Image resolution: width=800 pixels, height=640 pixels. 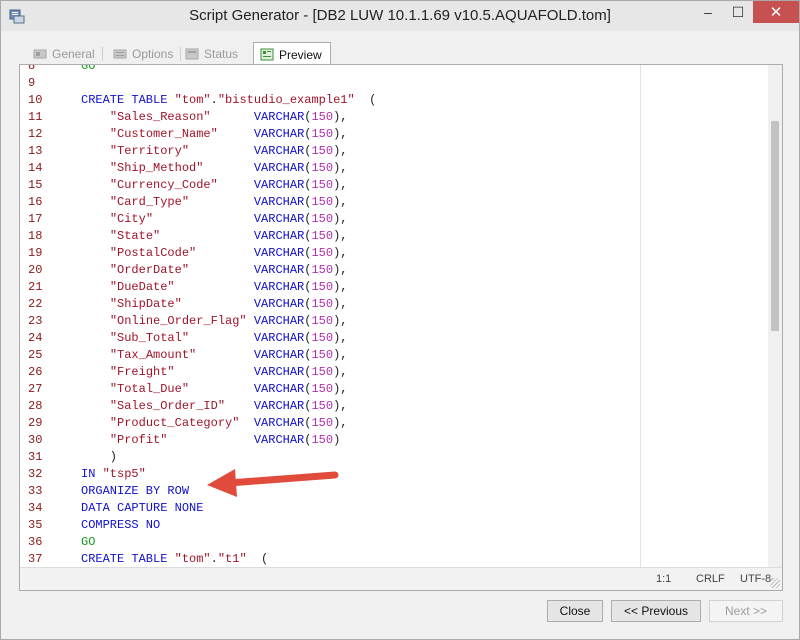 I want to click on line-number: 15, so click(x=35, y=185).